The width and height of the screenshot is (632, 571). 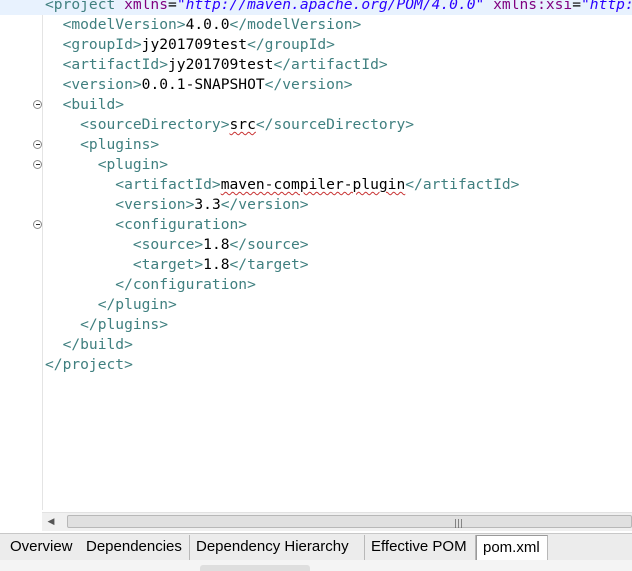 I want to click on code-line: <source>1.8</source>, so click(x=154, y=245).